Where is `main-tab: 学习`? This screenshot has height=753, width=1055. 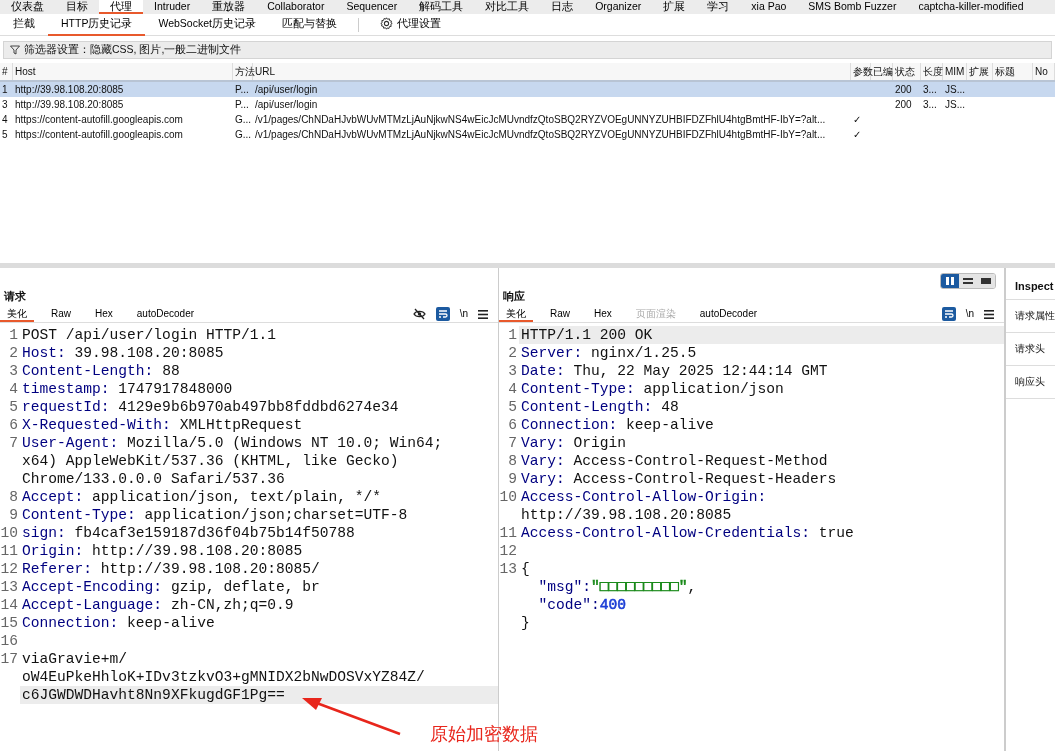
main-tab: 学习 is located at coordinates (718, 7).